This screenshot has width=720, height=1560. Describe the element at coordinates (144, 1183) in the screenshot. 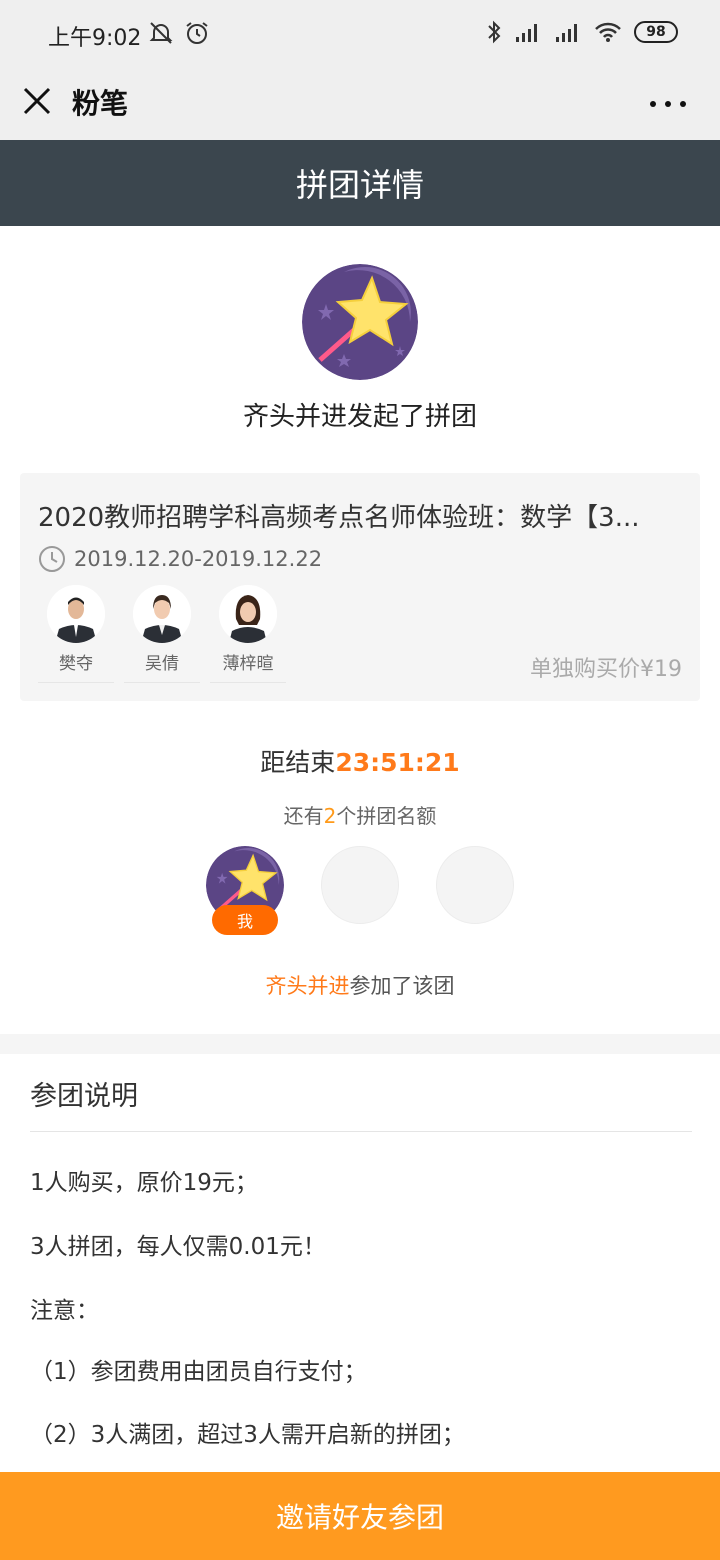

I see `rule-line: 1人购买，原价19元；` at that location.